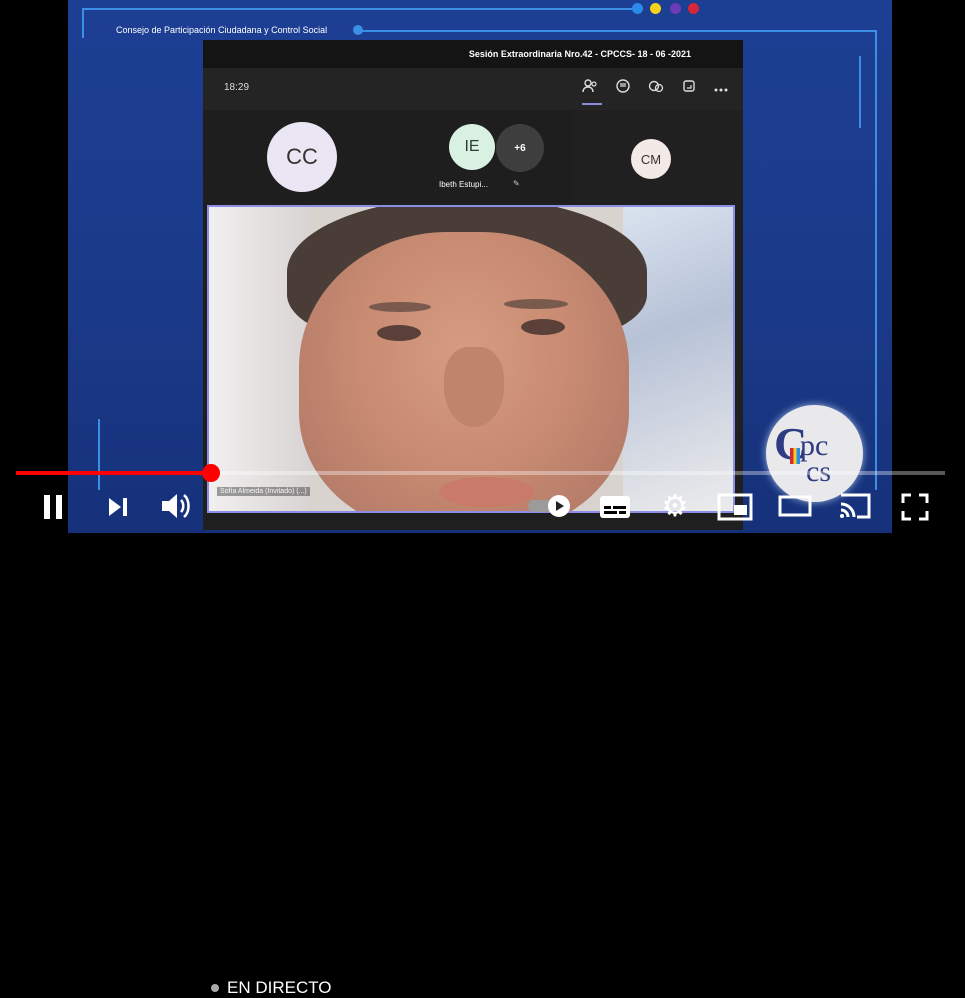 This screenshot has width=965, height=998. I want to click on purple-dot, so click(675, 8).